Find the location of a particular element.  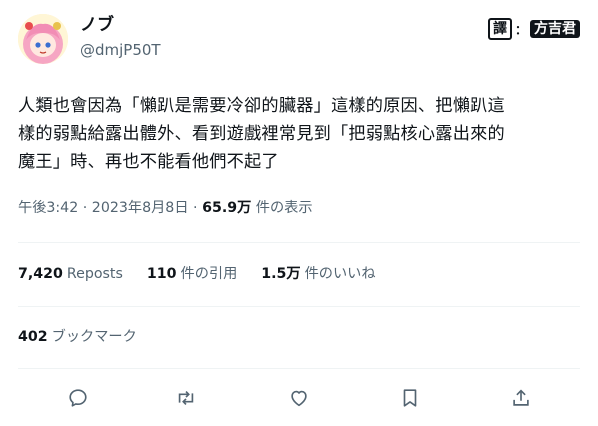

user-handle: @dmjP50T is located at coordinates (120, 50).